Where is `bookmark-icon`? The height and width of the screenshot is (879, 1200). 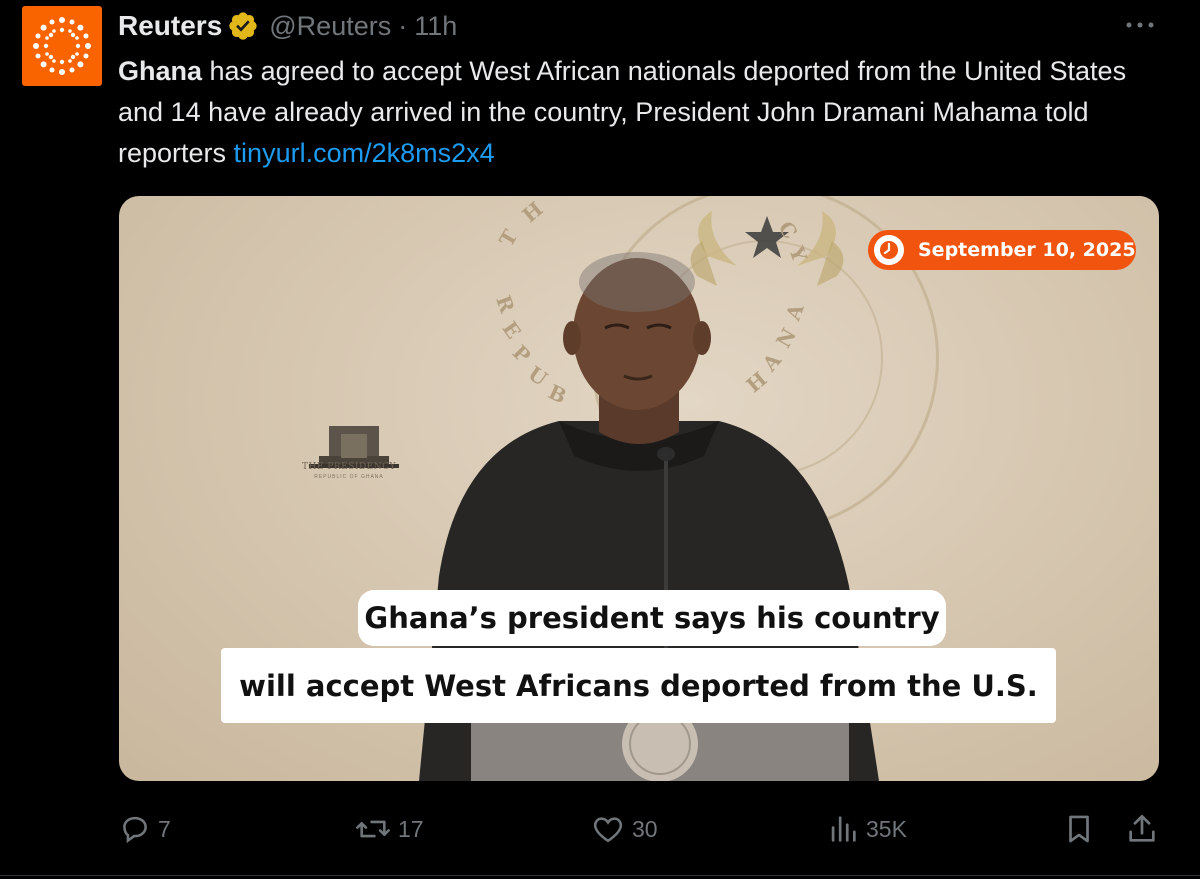 bookmark-icon is located at coordinates (1079, 829).